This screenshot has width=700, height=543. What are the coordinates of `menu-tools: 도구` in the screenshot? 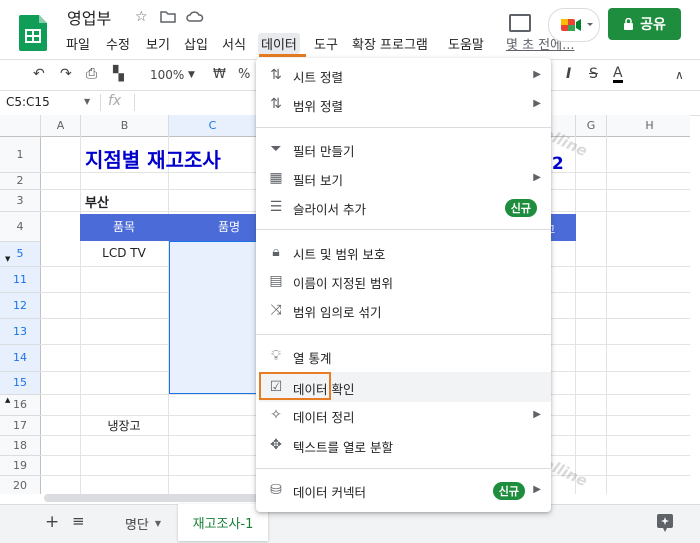 It's located at (326, 43).